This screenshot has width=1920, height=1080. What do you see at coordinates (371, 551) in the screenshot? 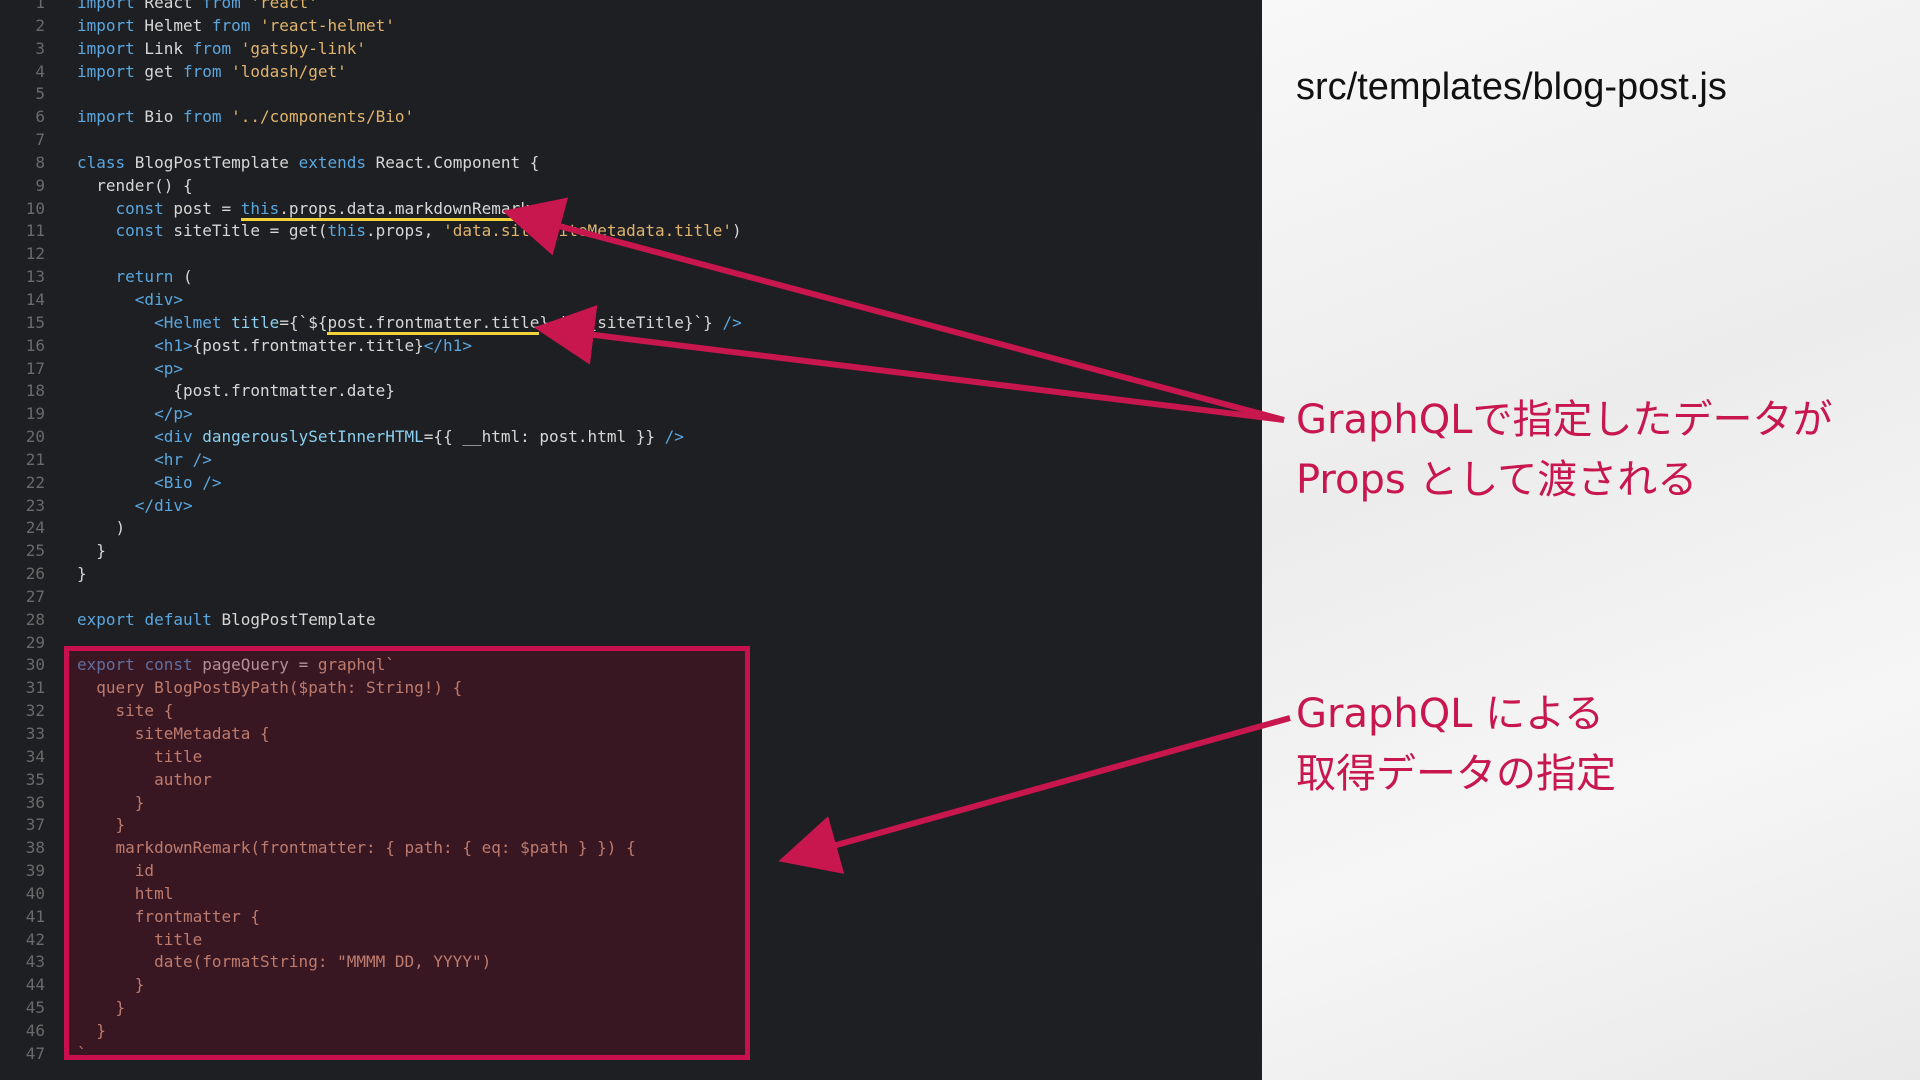
I see `code-line: 25 }` at bounding box center [371, 551].